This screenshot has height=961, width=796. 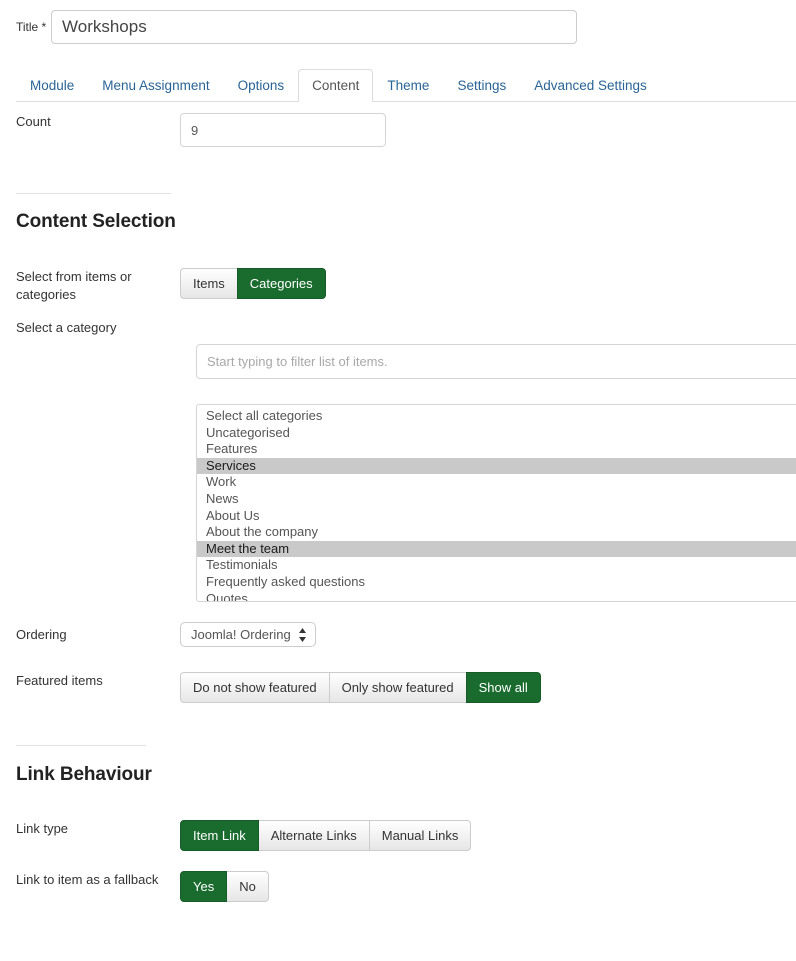 What do you see at coordinates (496, 499) in the screenshot?
I see `category-option: News` at bounding box center [496, 499].